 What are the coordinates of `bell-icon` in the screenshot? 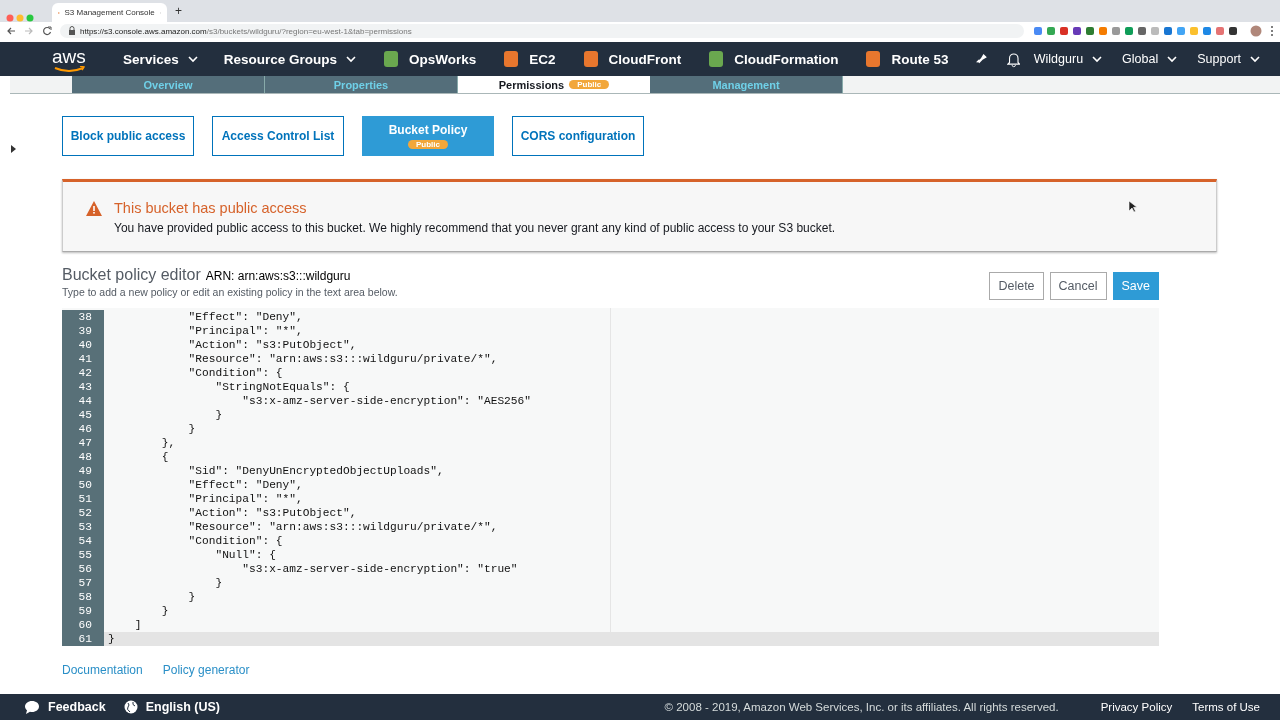 It's located at (1013, 59).